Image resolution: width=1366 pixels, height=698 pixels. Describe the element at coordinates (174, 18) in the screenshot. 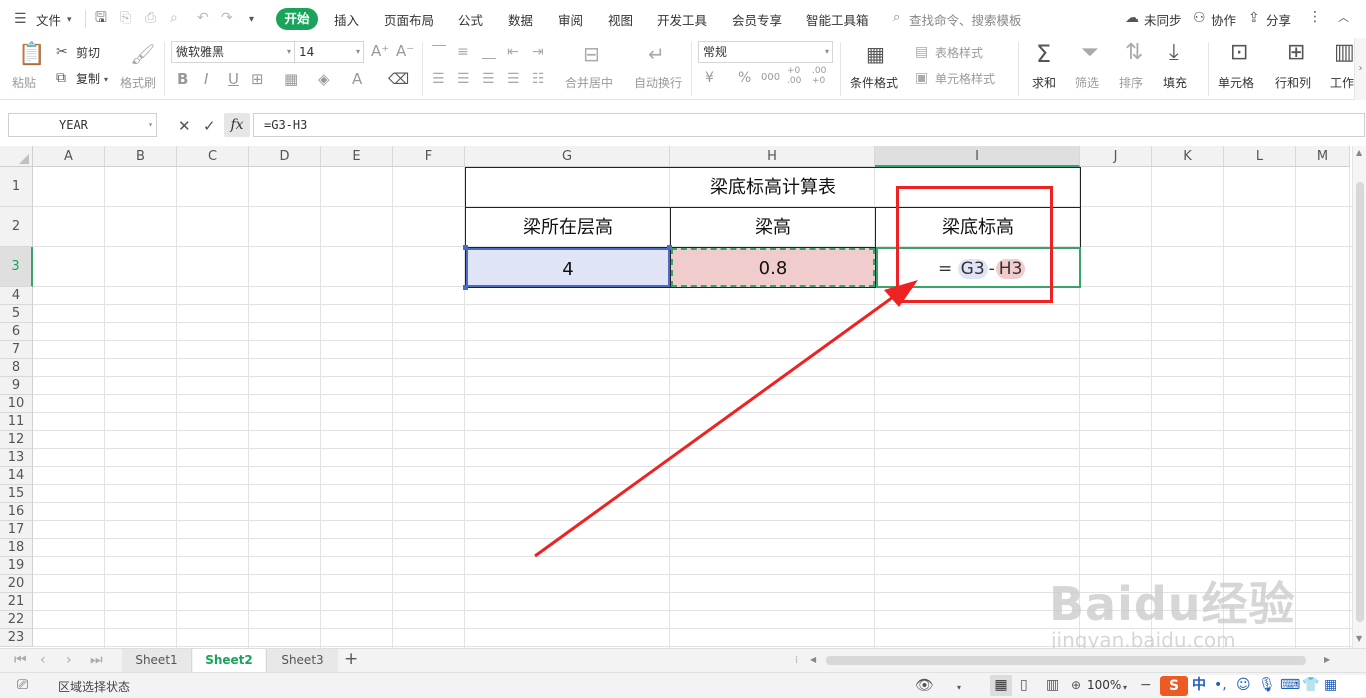

I see `print-preview-icon: ⌕` at that location.